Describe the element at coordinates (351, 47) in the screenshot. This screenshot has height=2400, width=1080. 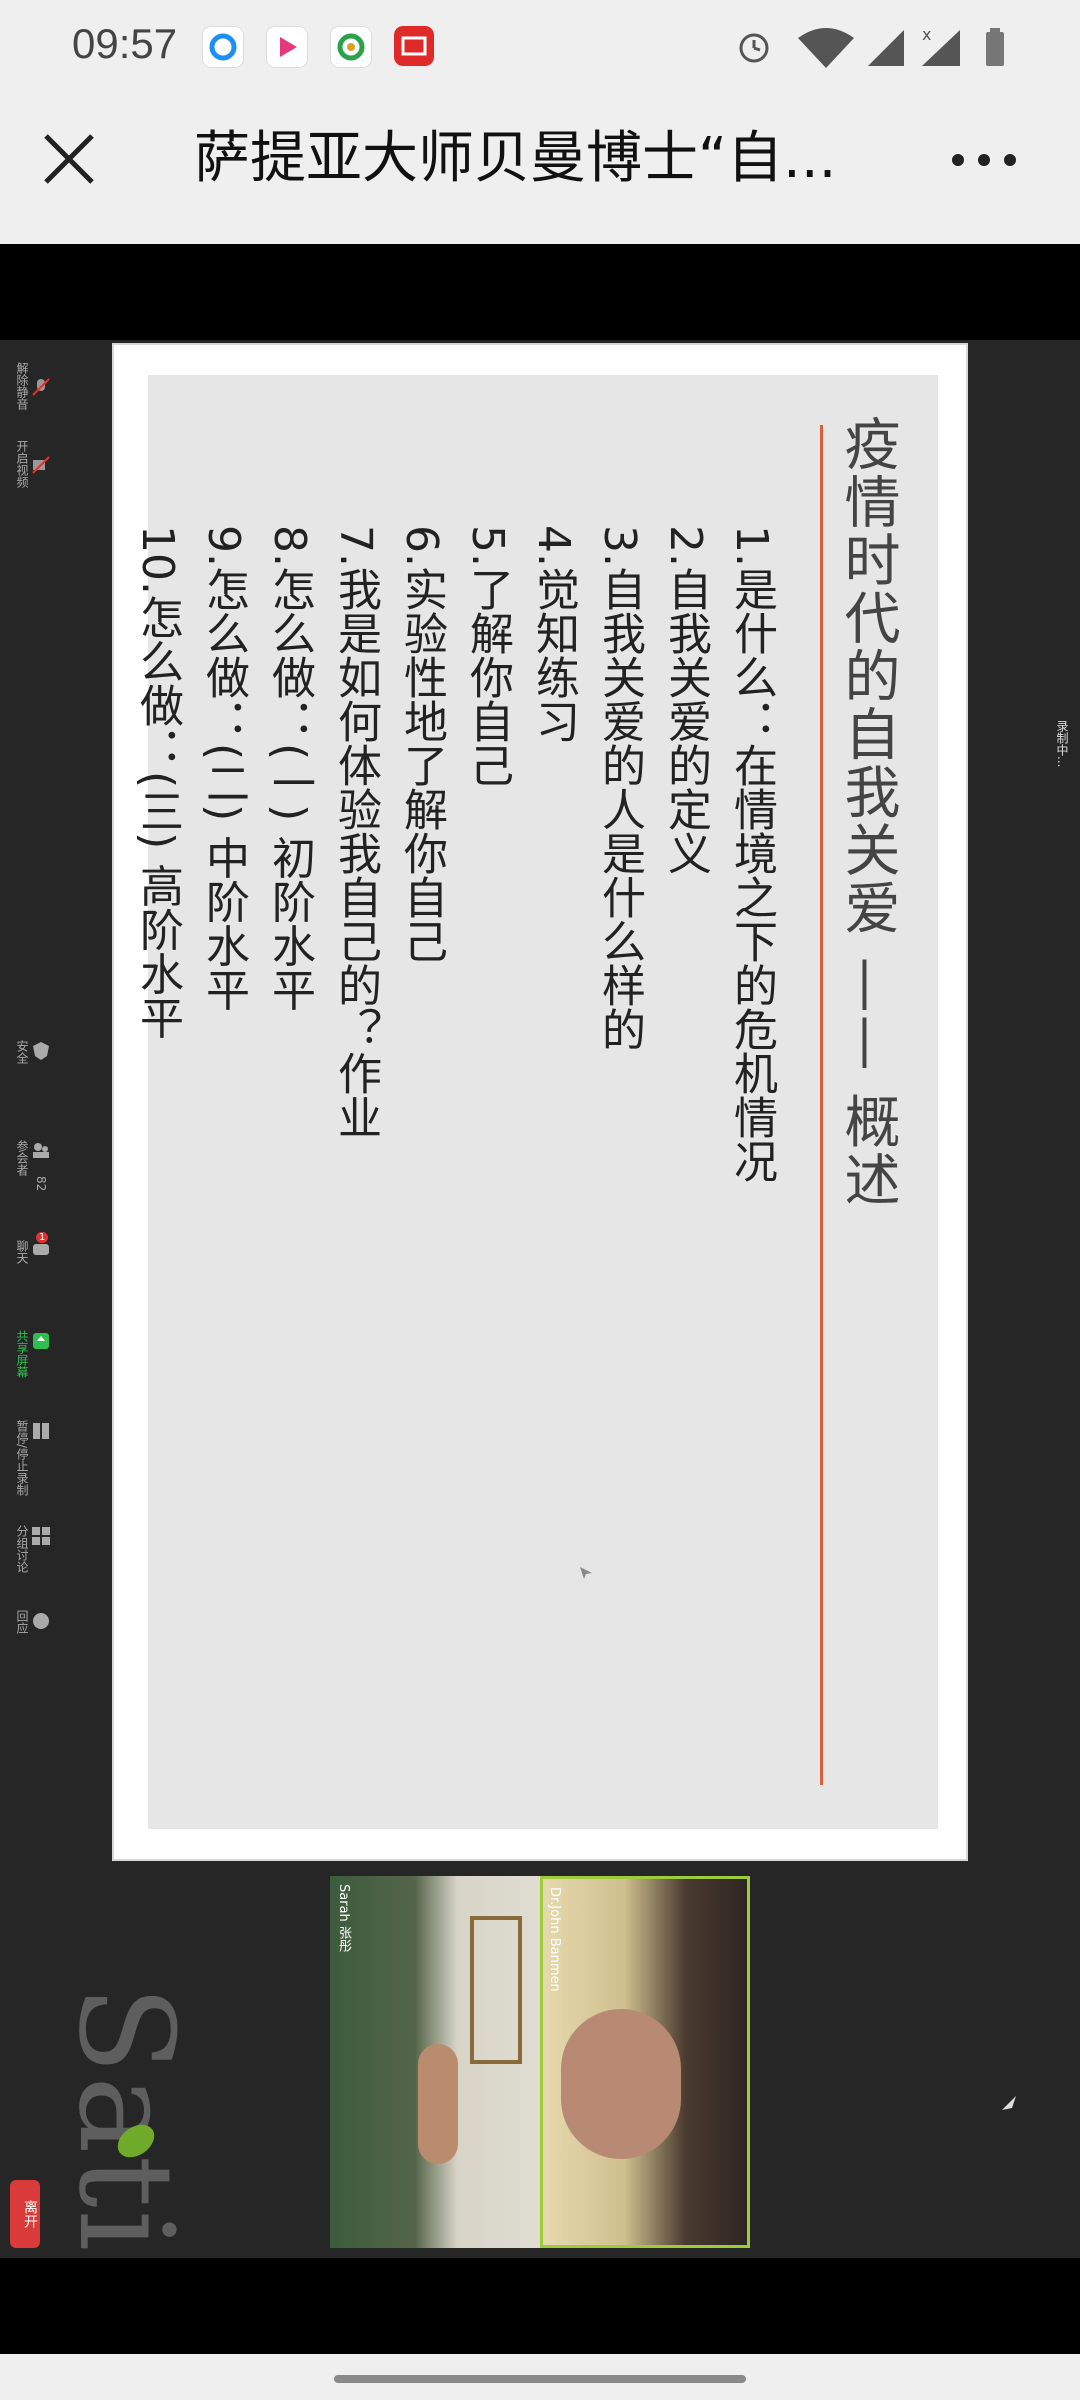
I see `camera-app-notification-icon` at that location.